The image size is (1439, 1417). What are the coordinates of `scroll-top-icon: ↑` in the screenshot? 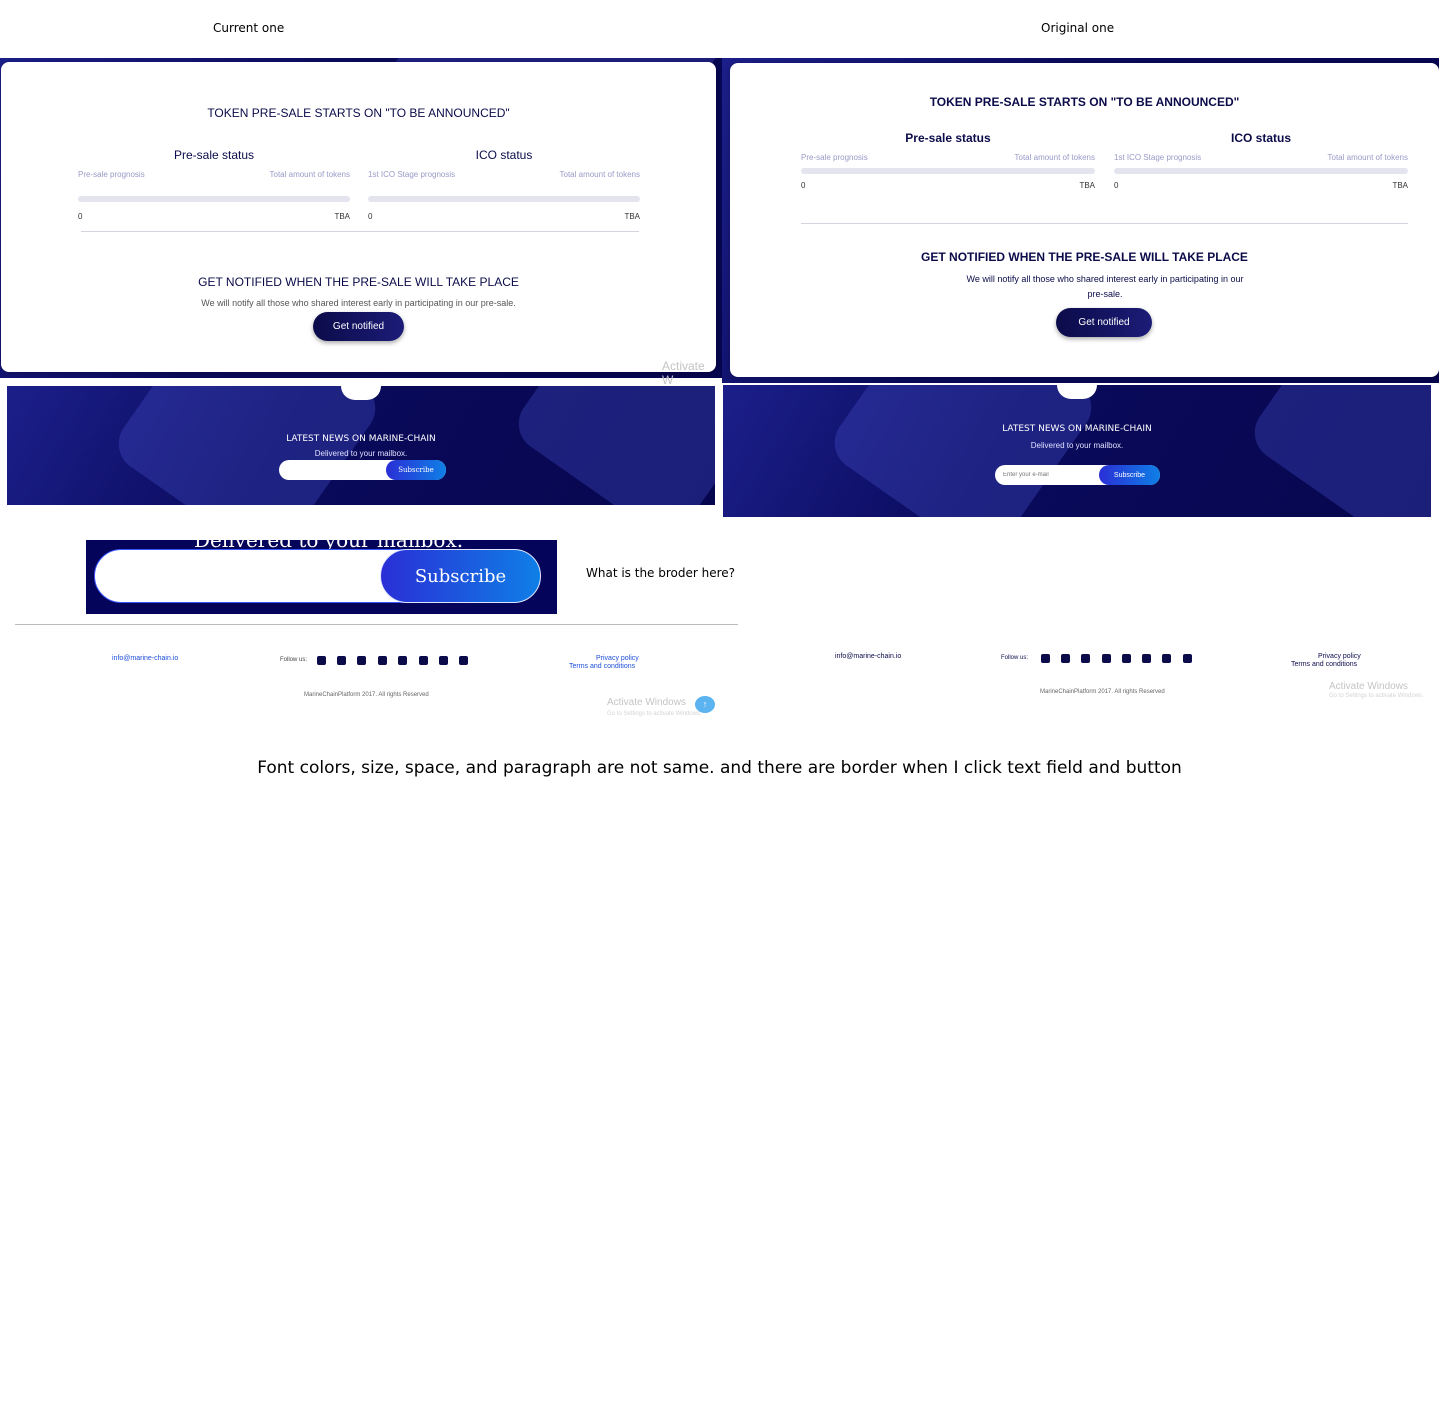 It's located at (705, 704).